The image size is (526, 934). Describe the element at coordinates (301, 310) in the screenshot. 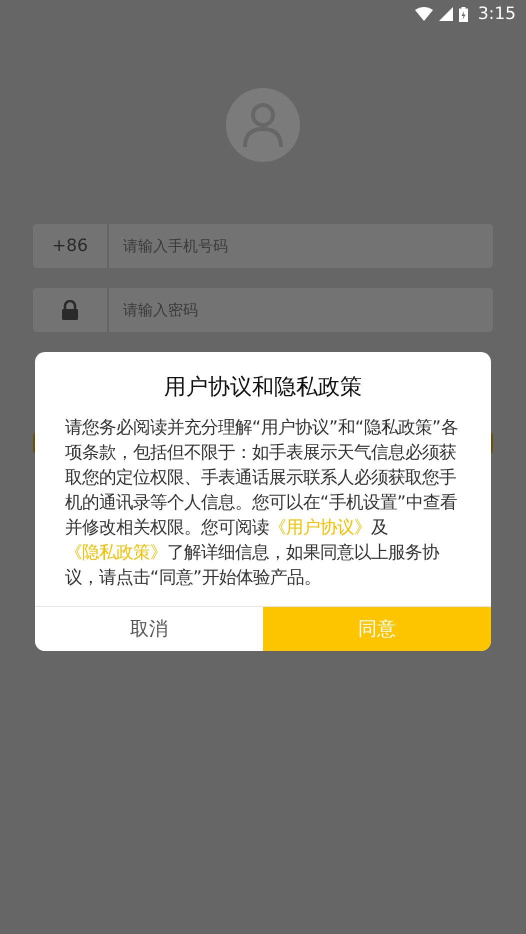

I see `password-input: 请输入密码` at that location.